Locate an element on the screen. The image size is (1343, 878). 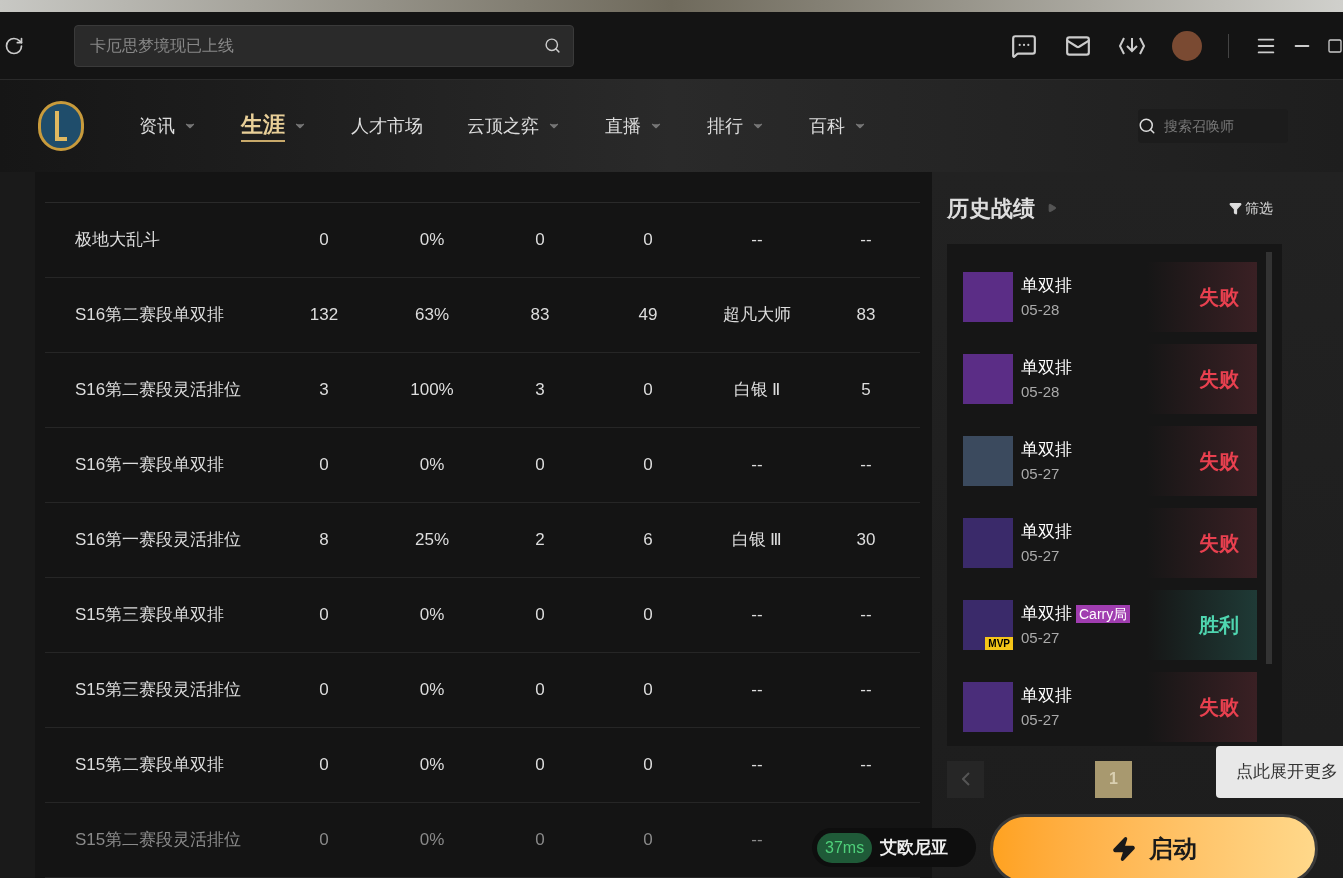
mvp-badge: MVP is located at coordinates (999, 643).